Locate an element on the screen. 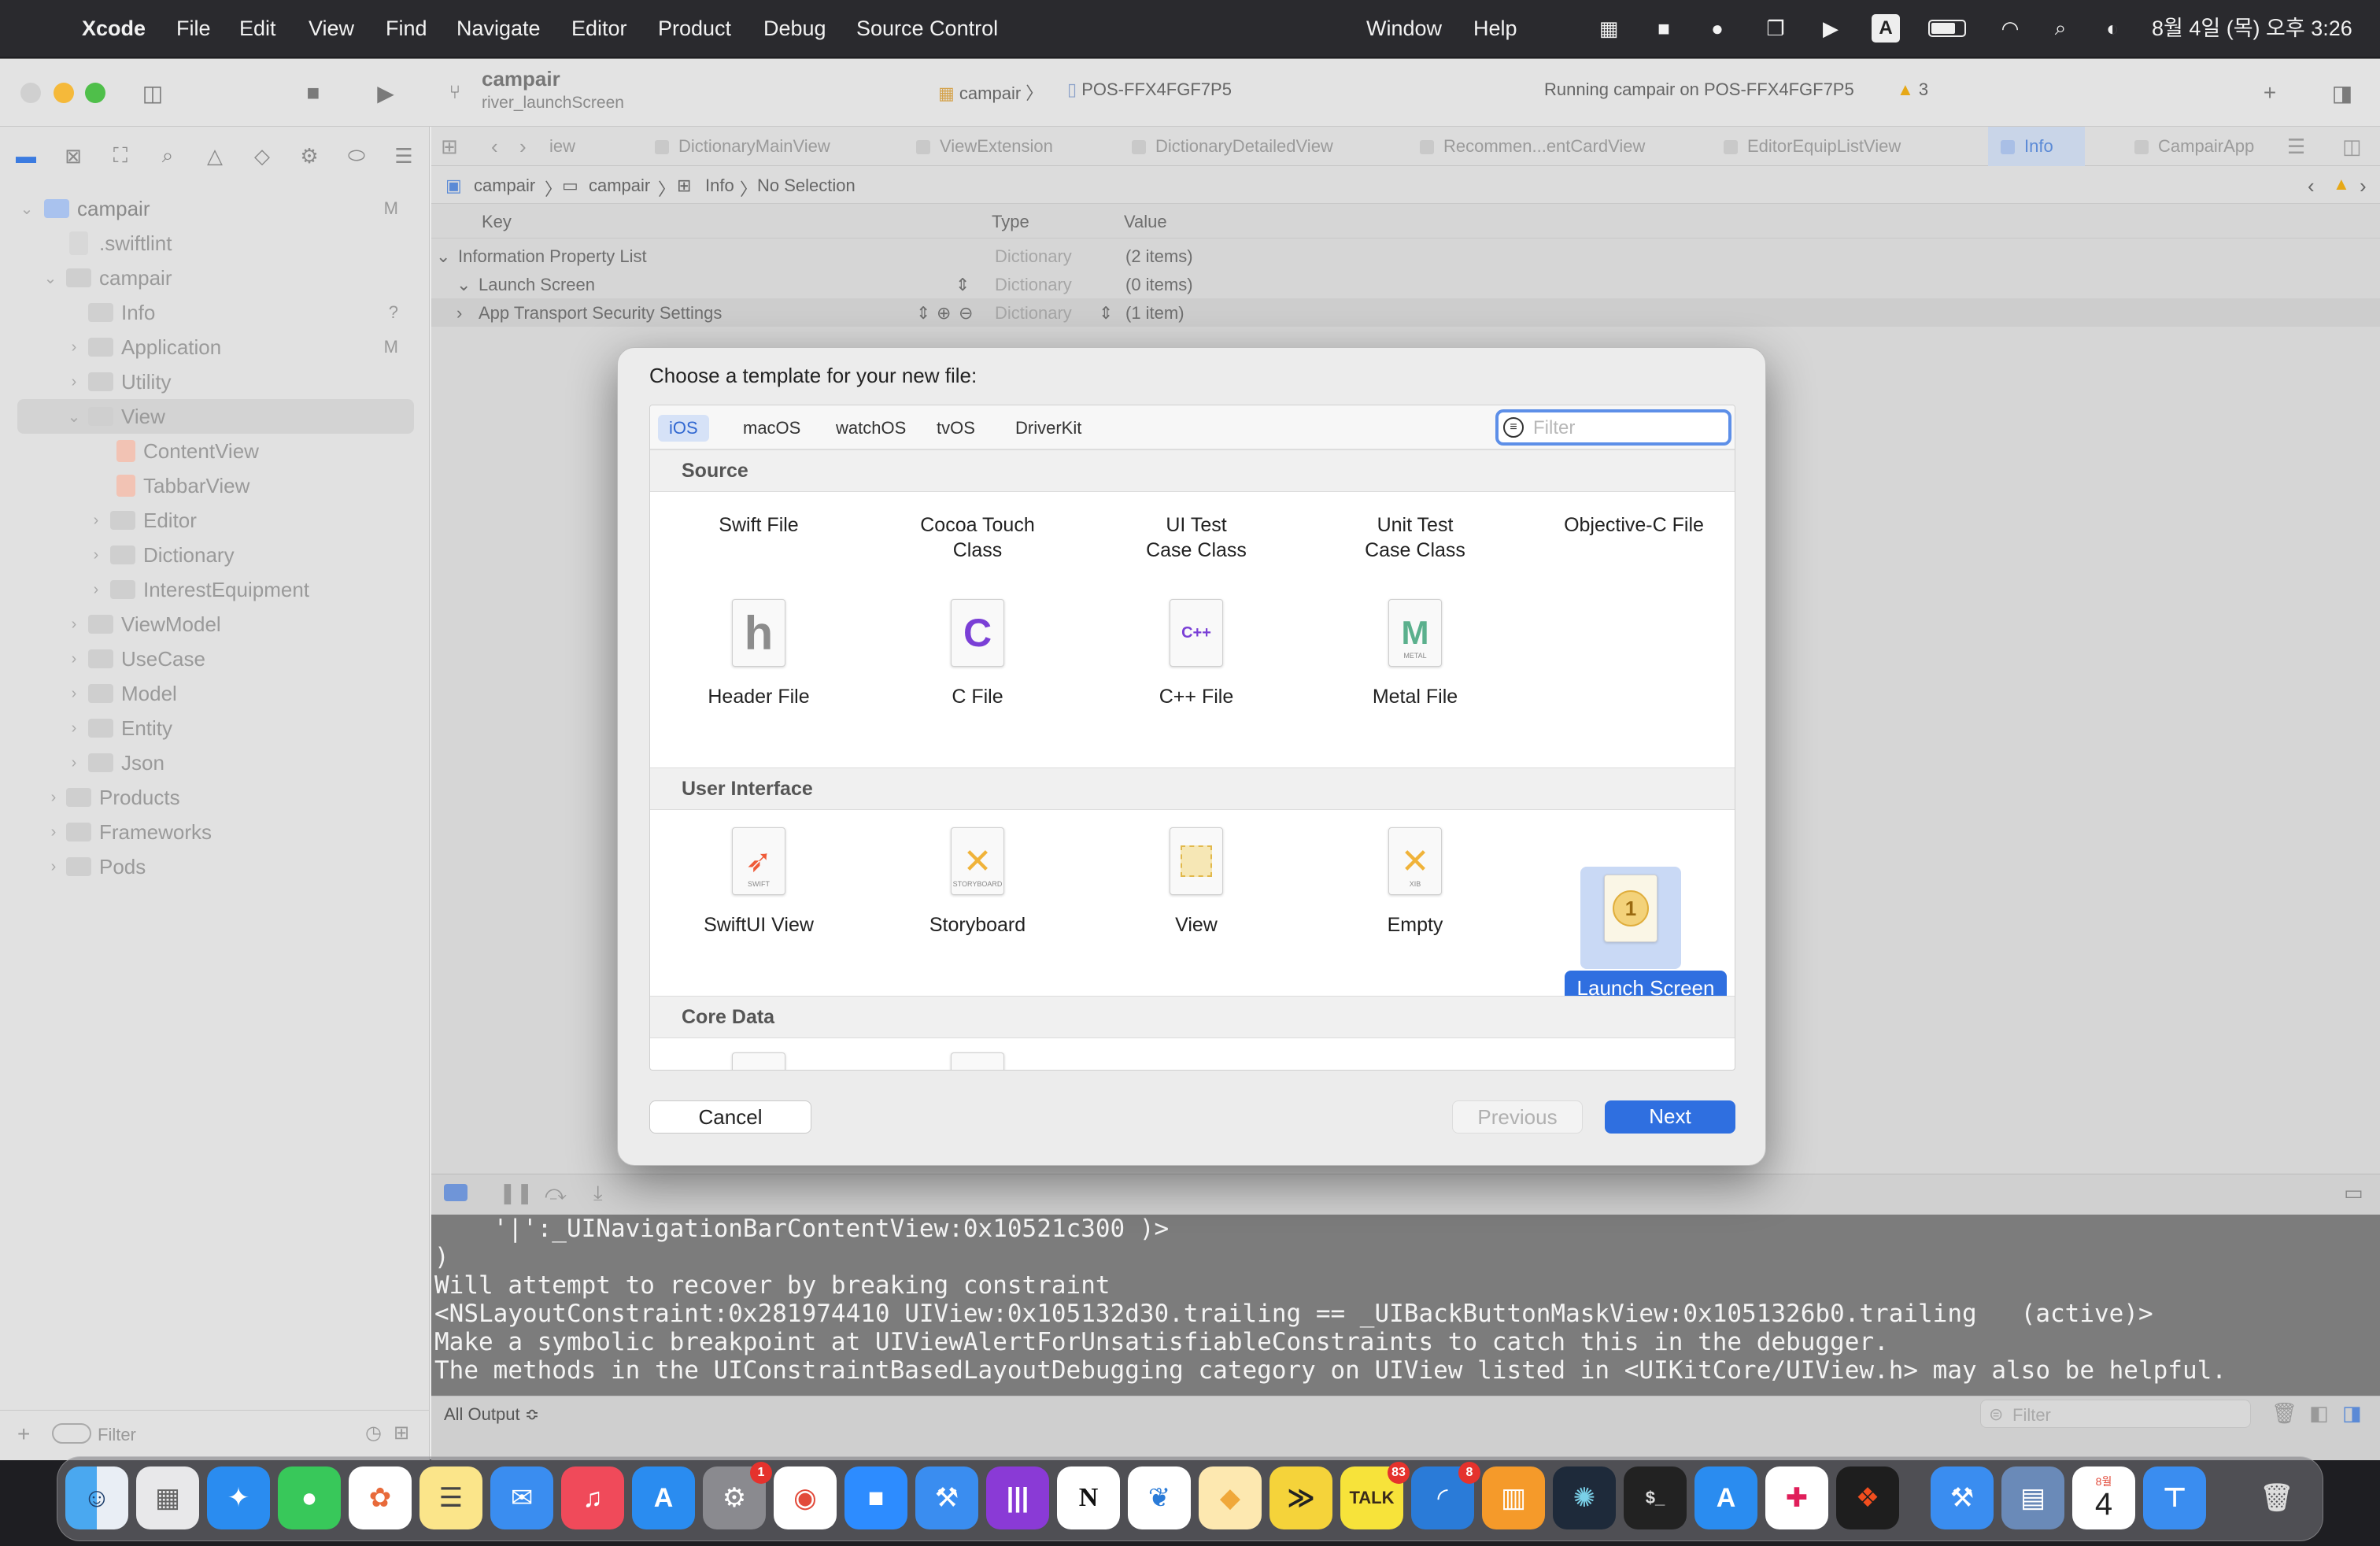 This screenshot has height=1546, width=2380. tree-item: Info? is located at coordinates (215, 312).